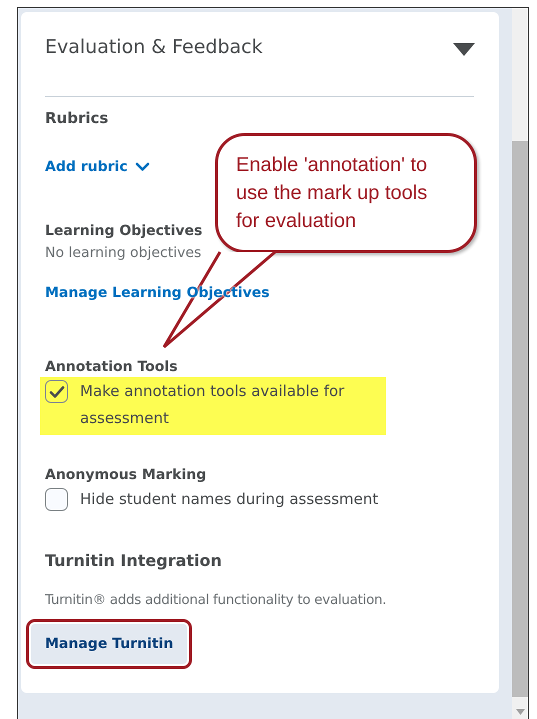  I want to click on chevron-down-icon, so click(142, 167).